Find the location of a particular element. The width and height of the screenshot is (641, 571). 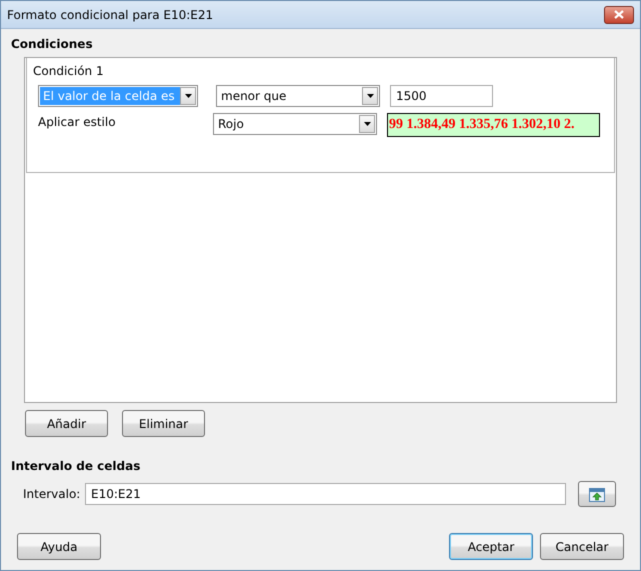

close-icon is located at coordinates (619, 14).